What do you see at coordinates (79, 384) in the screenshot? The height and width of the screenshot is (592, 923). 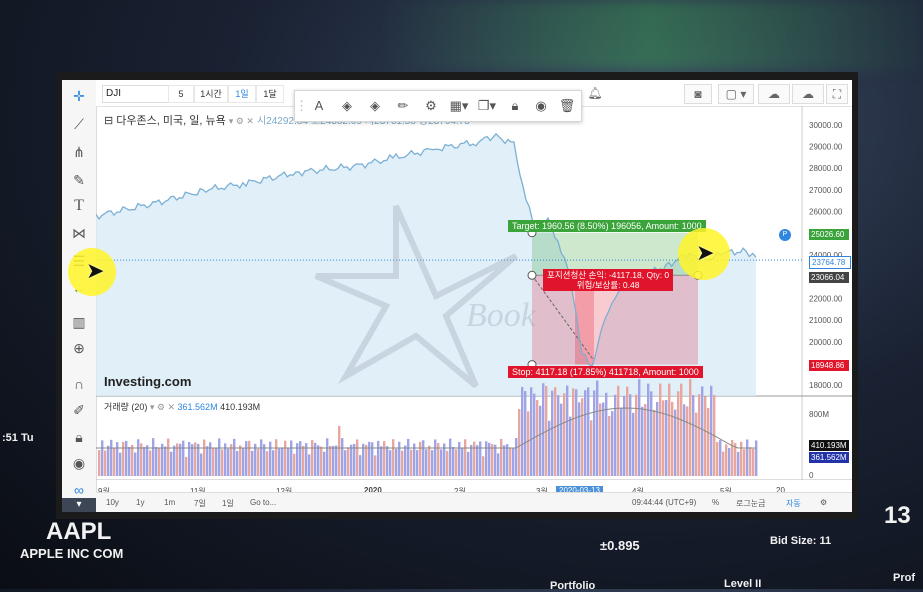 I see `magnet-icon: ∩` at bounding box center [79, 384].